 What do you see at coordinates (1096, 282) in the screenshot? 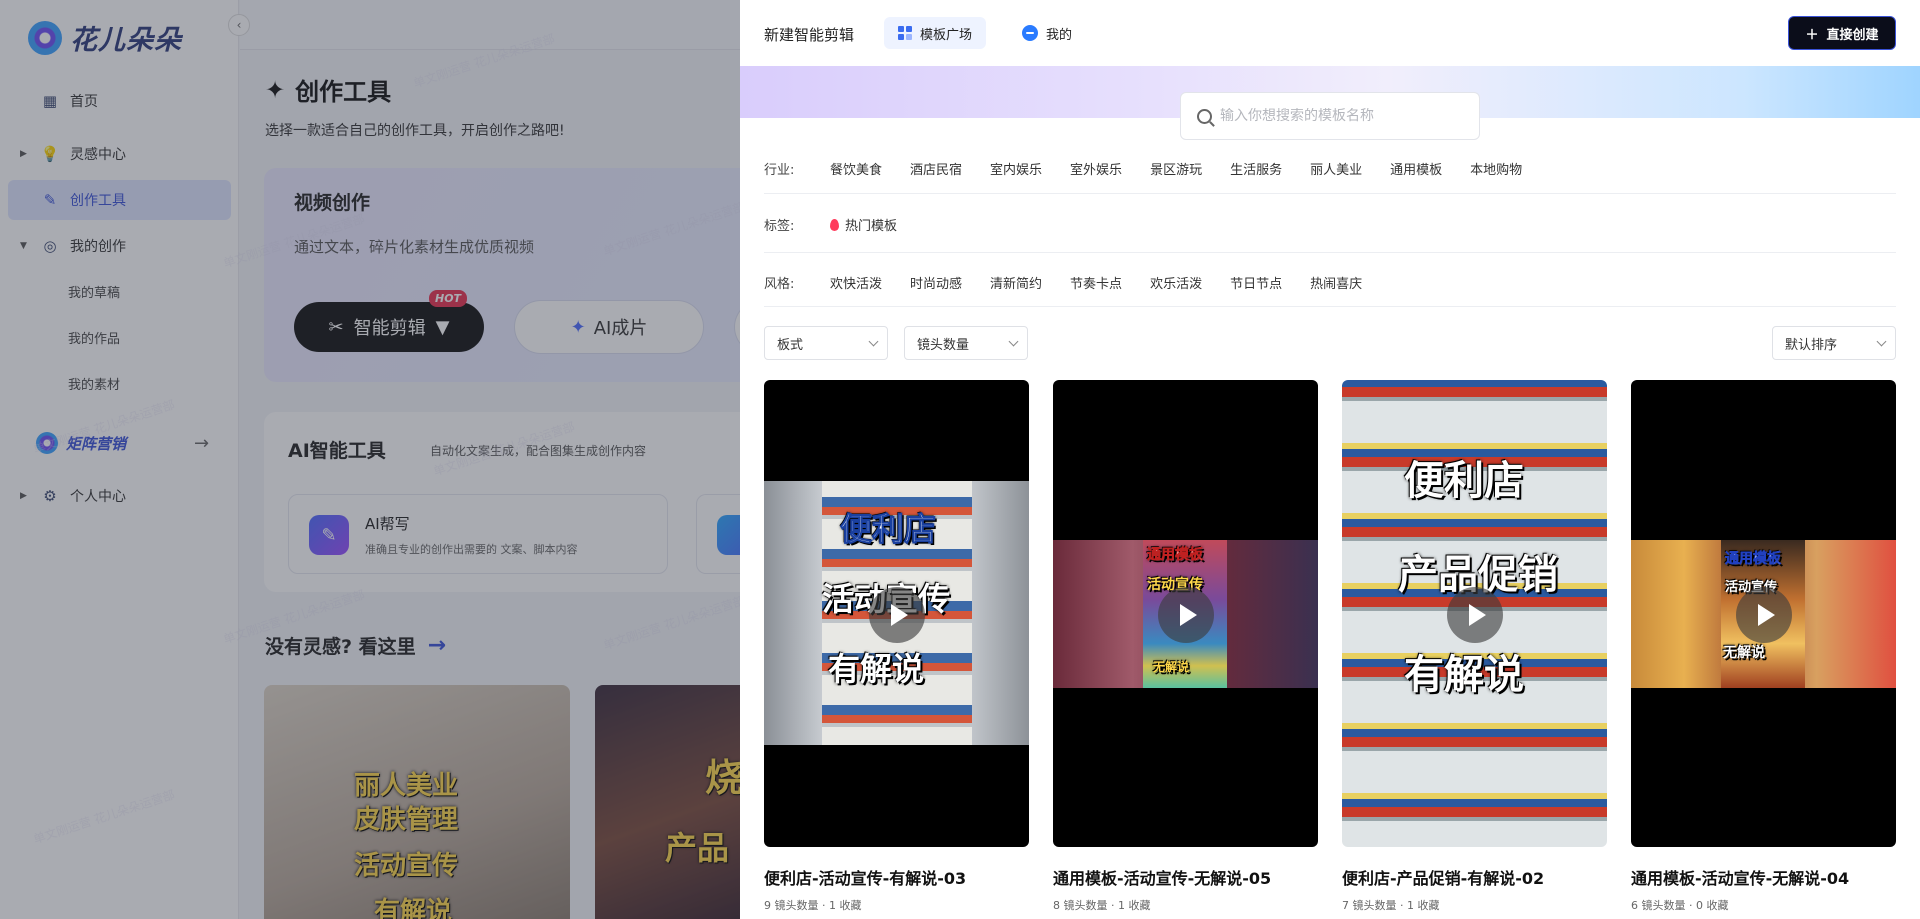
I see `style-option: 节奏卡点` at bounding box center [1096, 282].